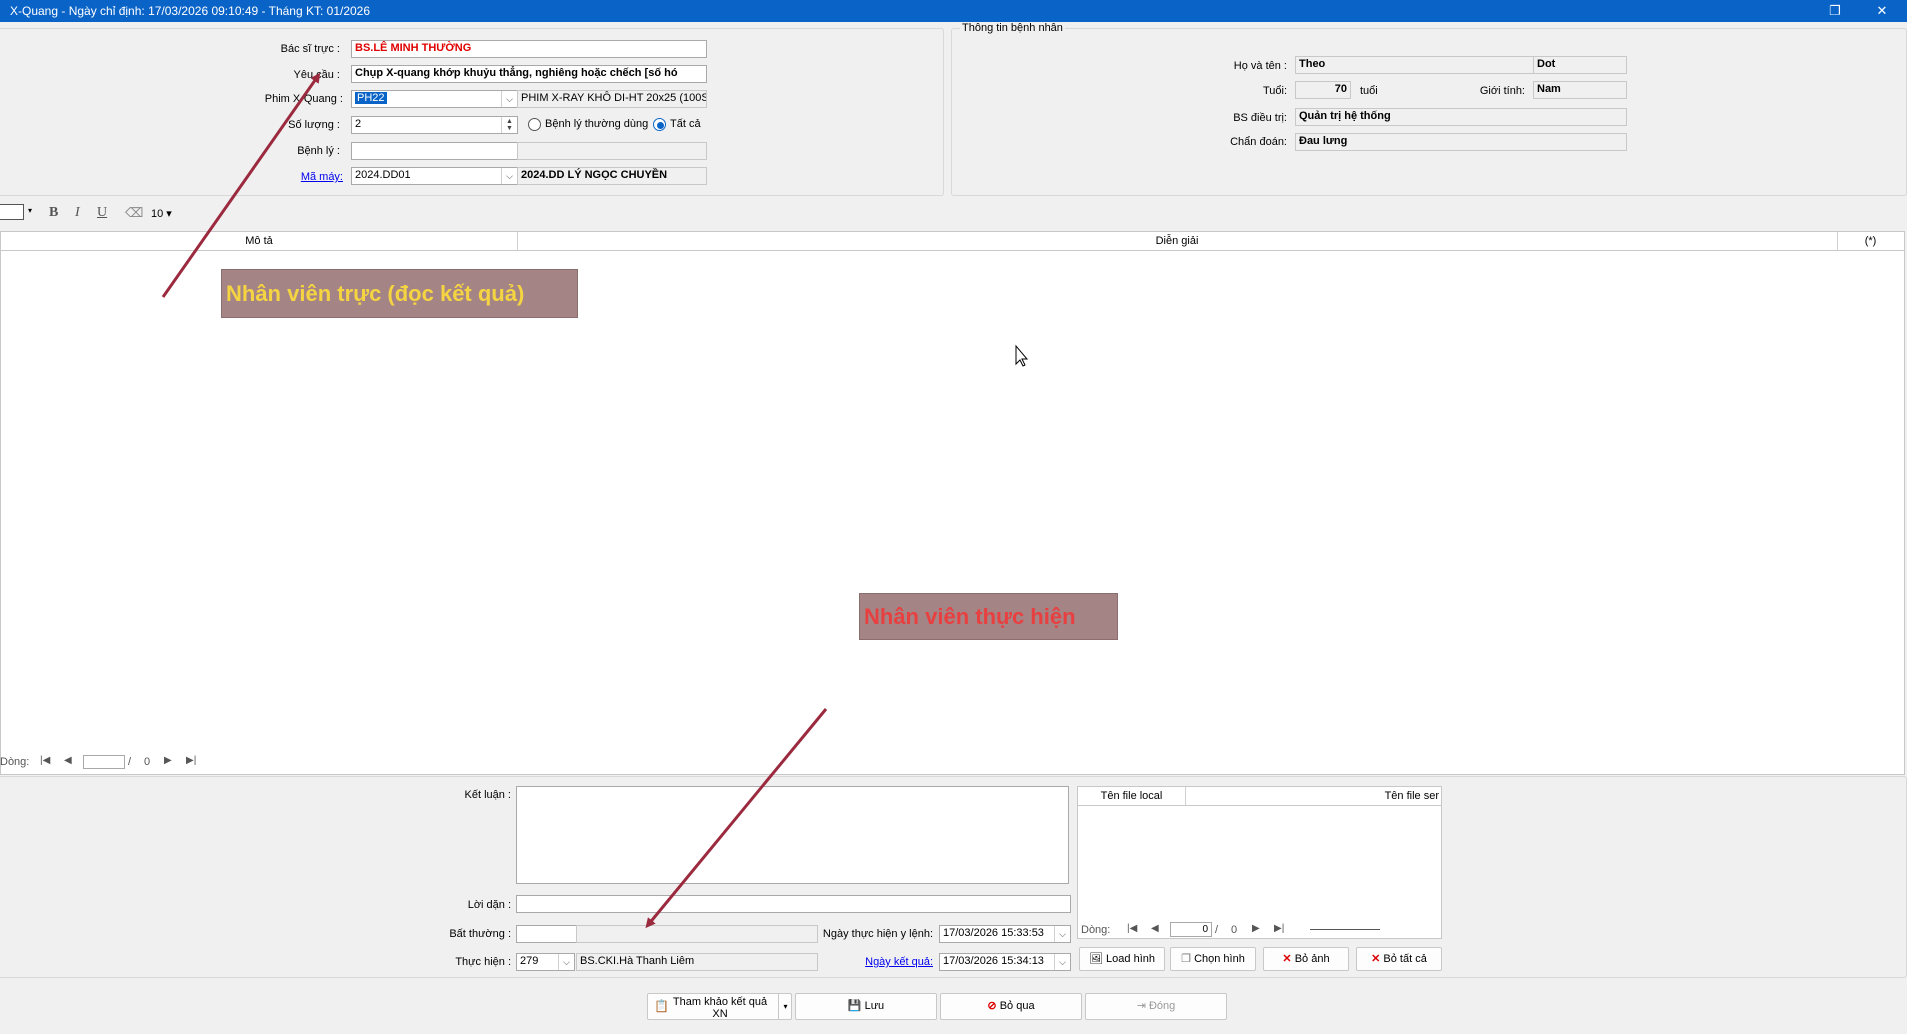  I want to click on col-file-local: Tên file local, so click(1132, 796).